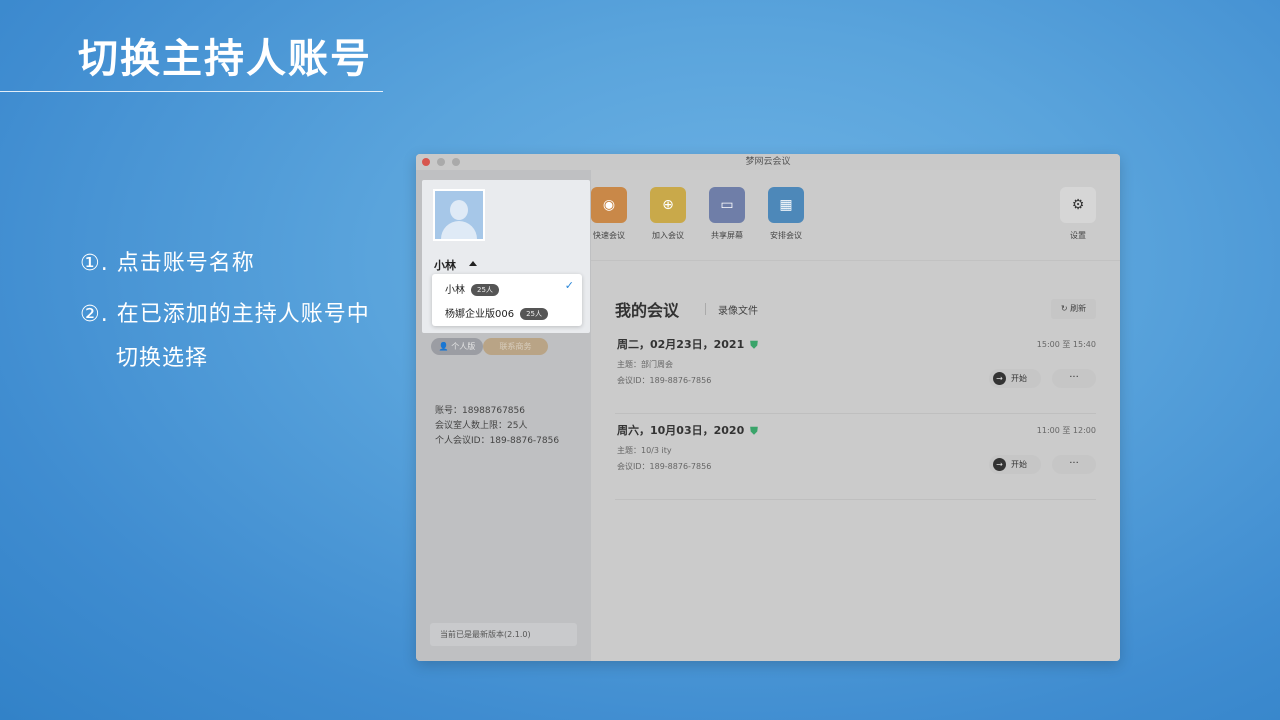 This screenshot has height=720, width=1280. I want to click on window-titlebar: 梦网云会议, so click(768, 162).